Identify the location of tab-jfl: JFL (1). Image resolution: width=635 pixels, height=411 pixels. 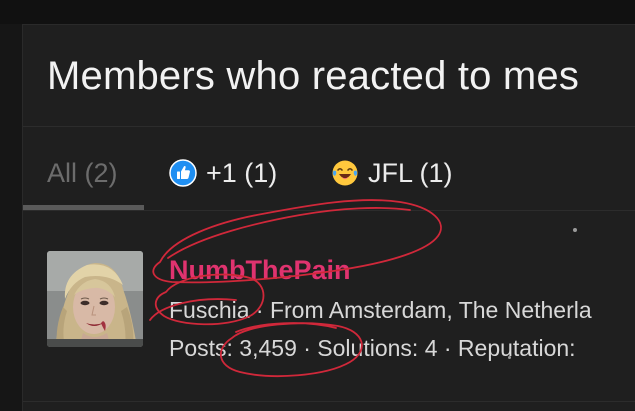
(392, 173).